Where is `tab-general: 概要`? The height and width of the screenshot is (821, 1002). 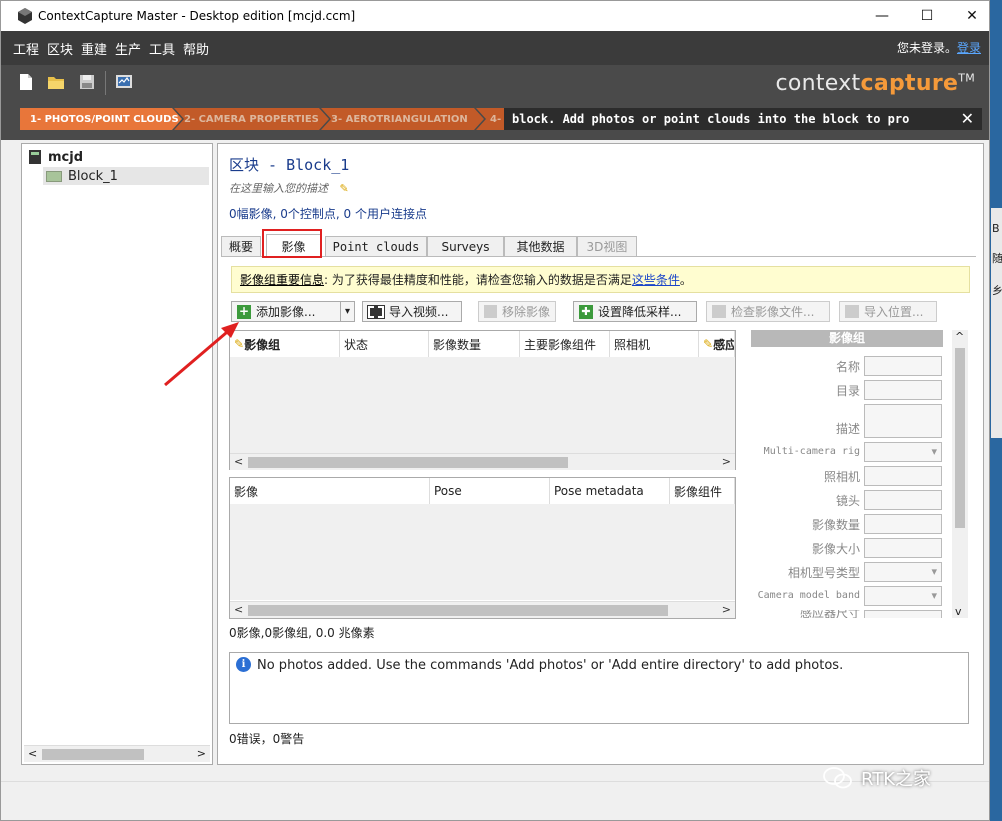
tab-general: 概要 is located at coordinates (241, 246).